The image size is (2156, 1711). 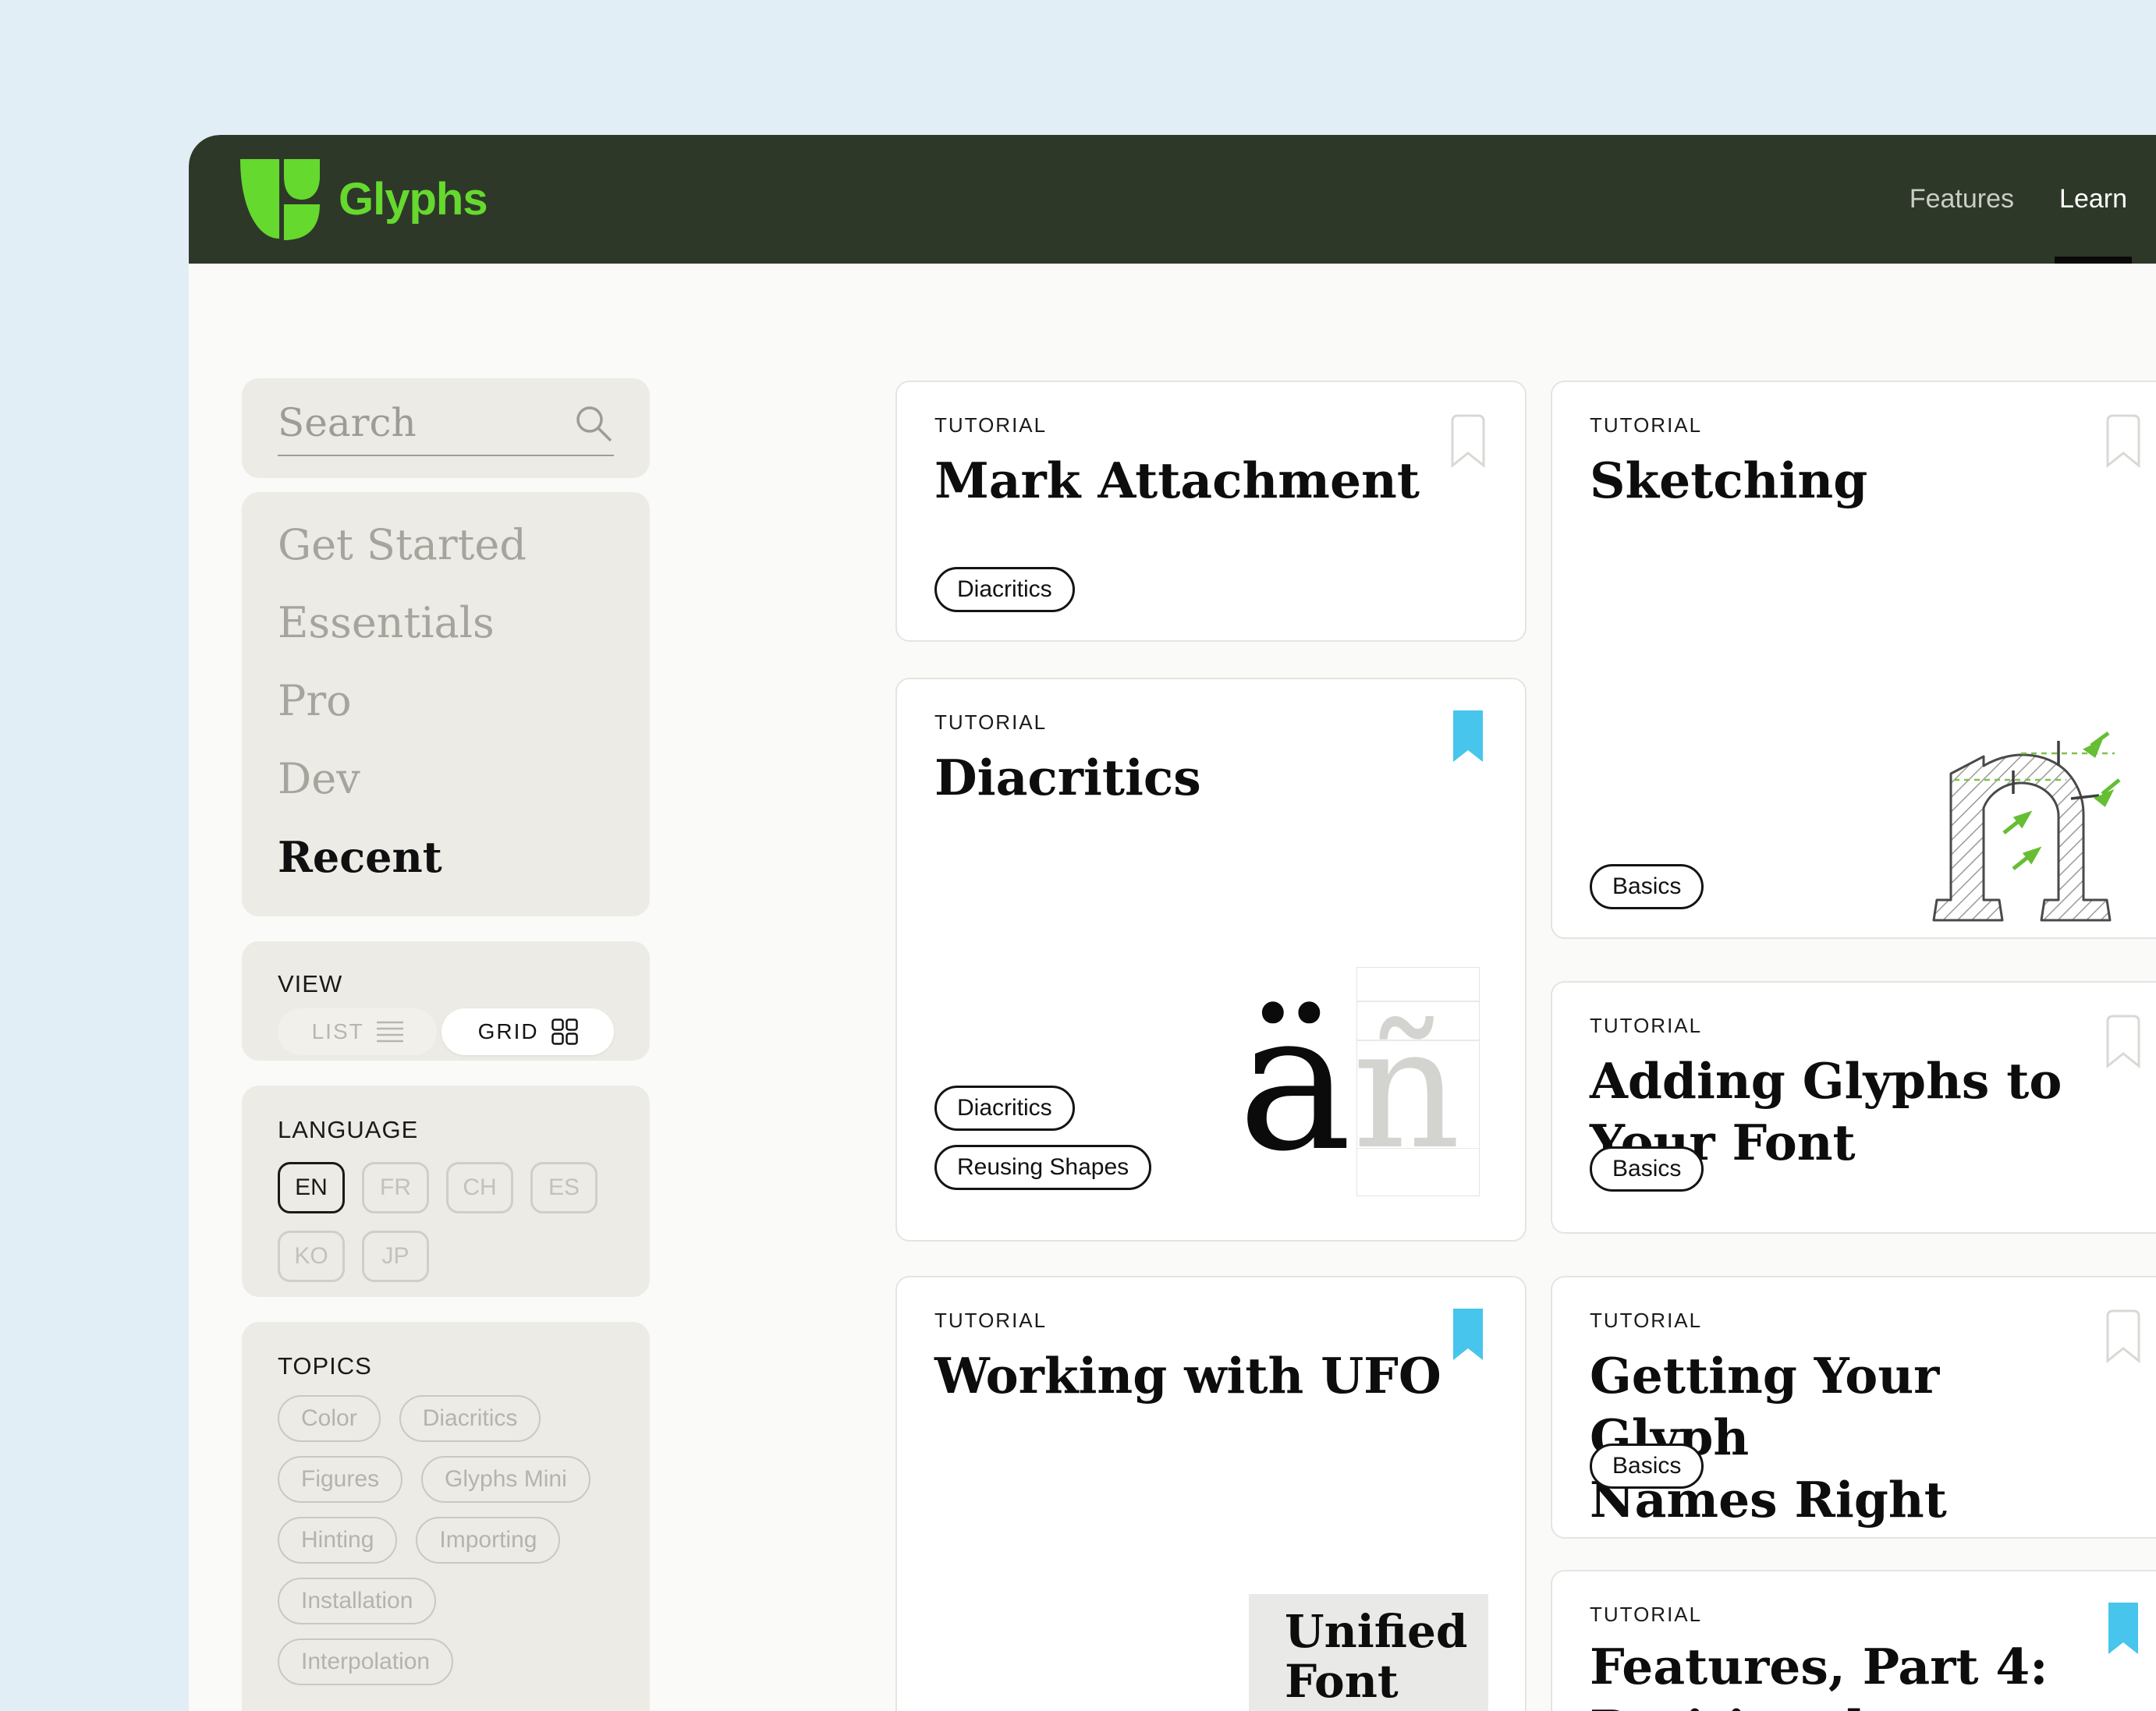 I want to click on gray-ntilde-glyph: ñ, so click(x=1407, y=1088).